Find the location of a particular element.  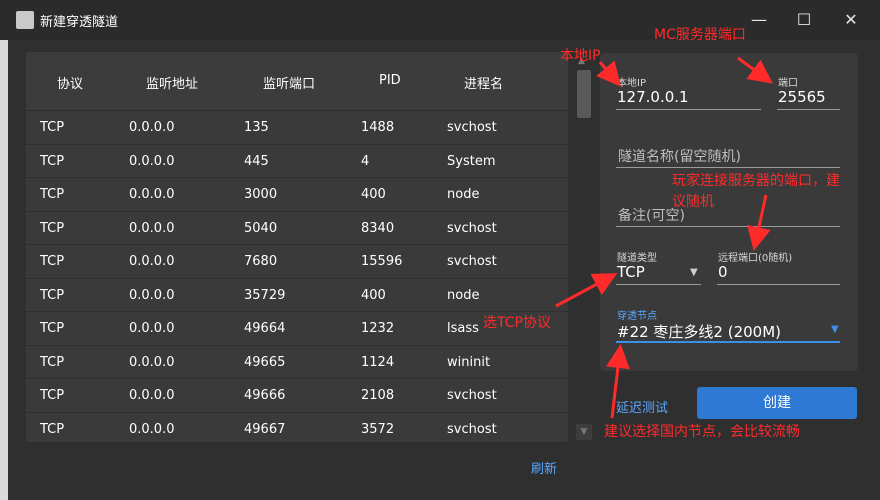

cell-listen-port: 135 is located at coordinates (256, 127).